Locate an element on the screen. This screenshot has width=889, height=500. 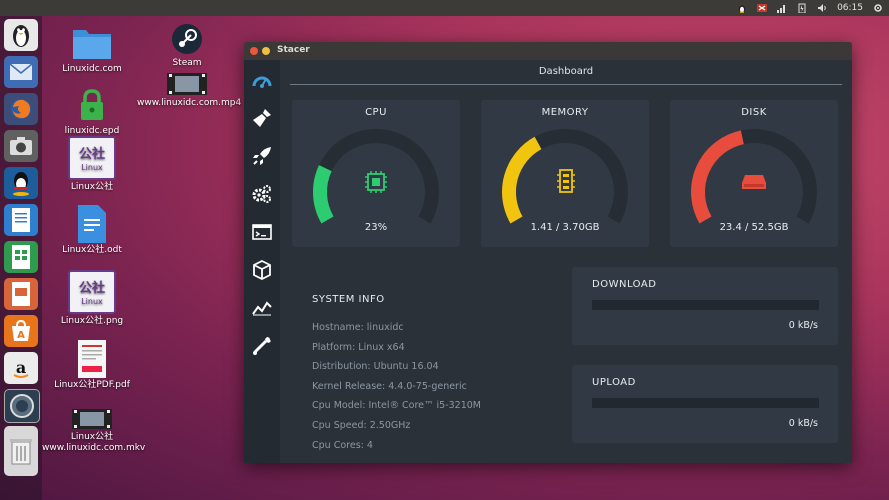
window-titlebar: Stacer is located at coordinates (548, 51).